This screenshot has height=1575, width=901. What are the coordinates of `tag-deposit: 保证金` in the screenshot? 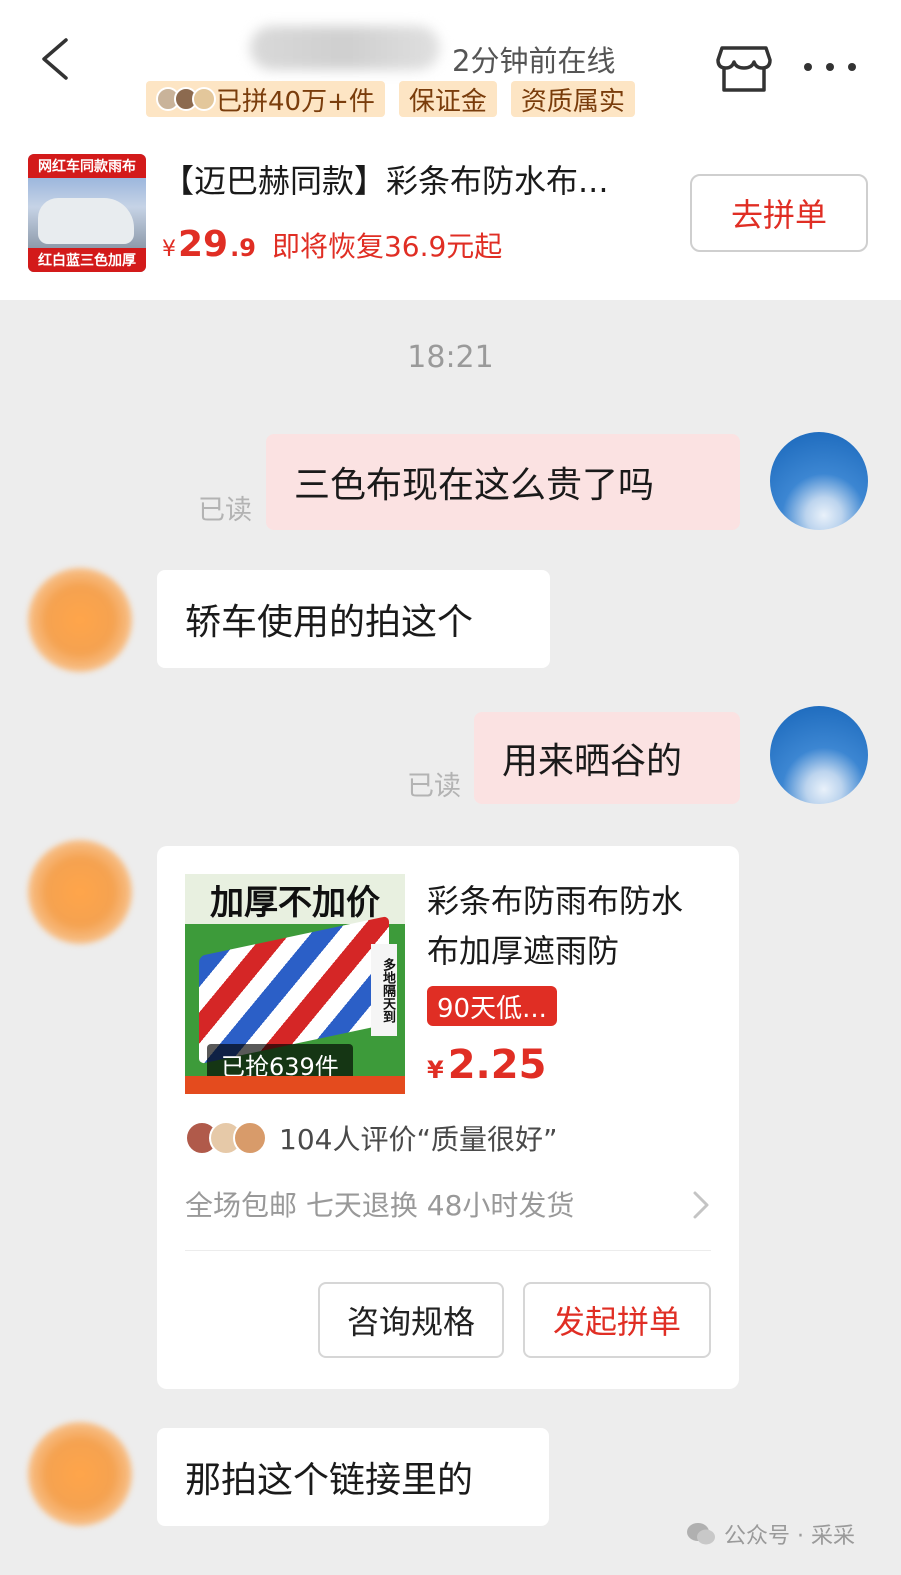 It's located at (447, 99).